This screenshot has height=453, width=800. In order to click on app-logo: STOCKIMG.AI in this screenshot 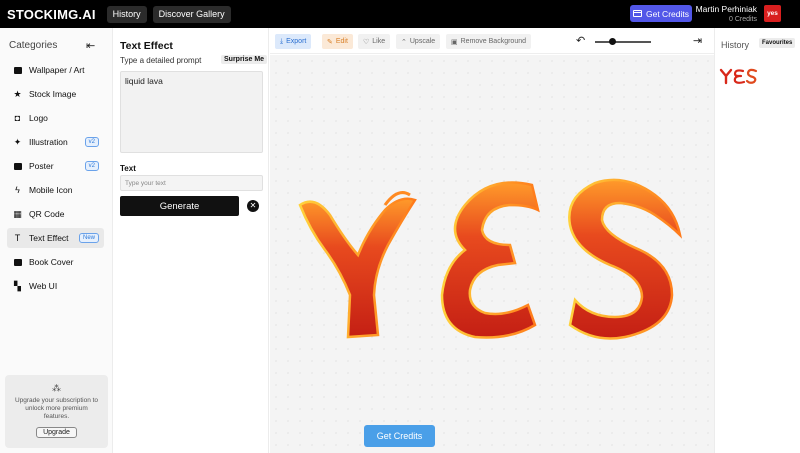, I will do `click(51, 14)`.